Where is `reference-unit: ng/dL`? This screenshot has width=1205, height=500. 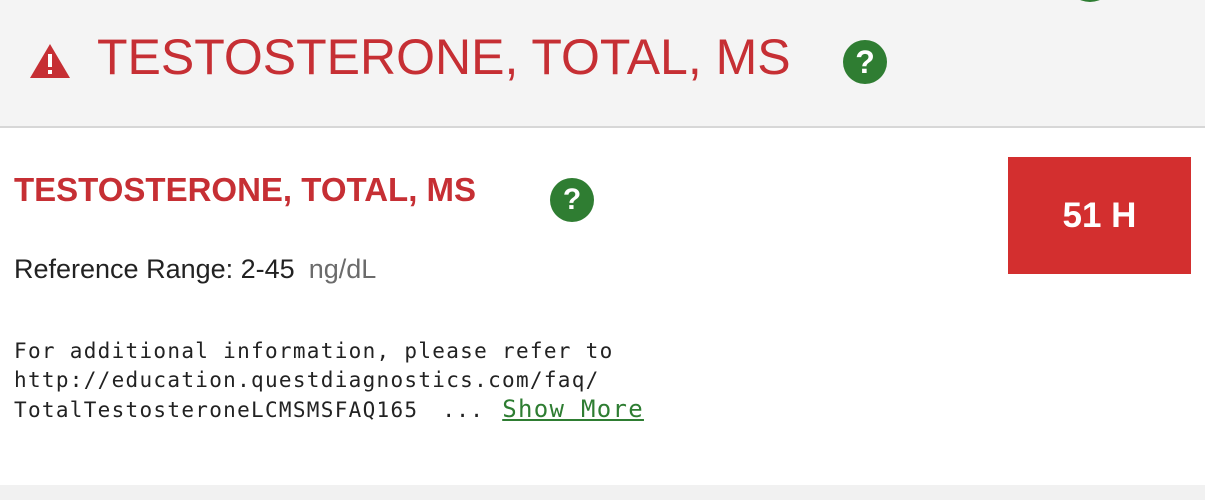
reference-unit: ng/dL is located at coordinates (342, 269).